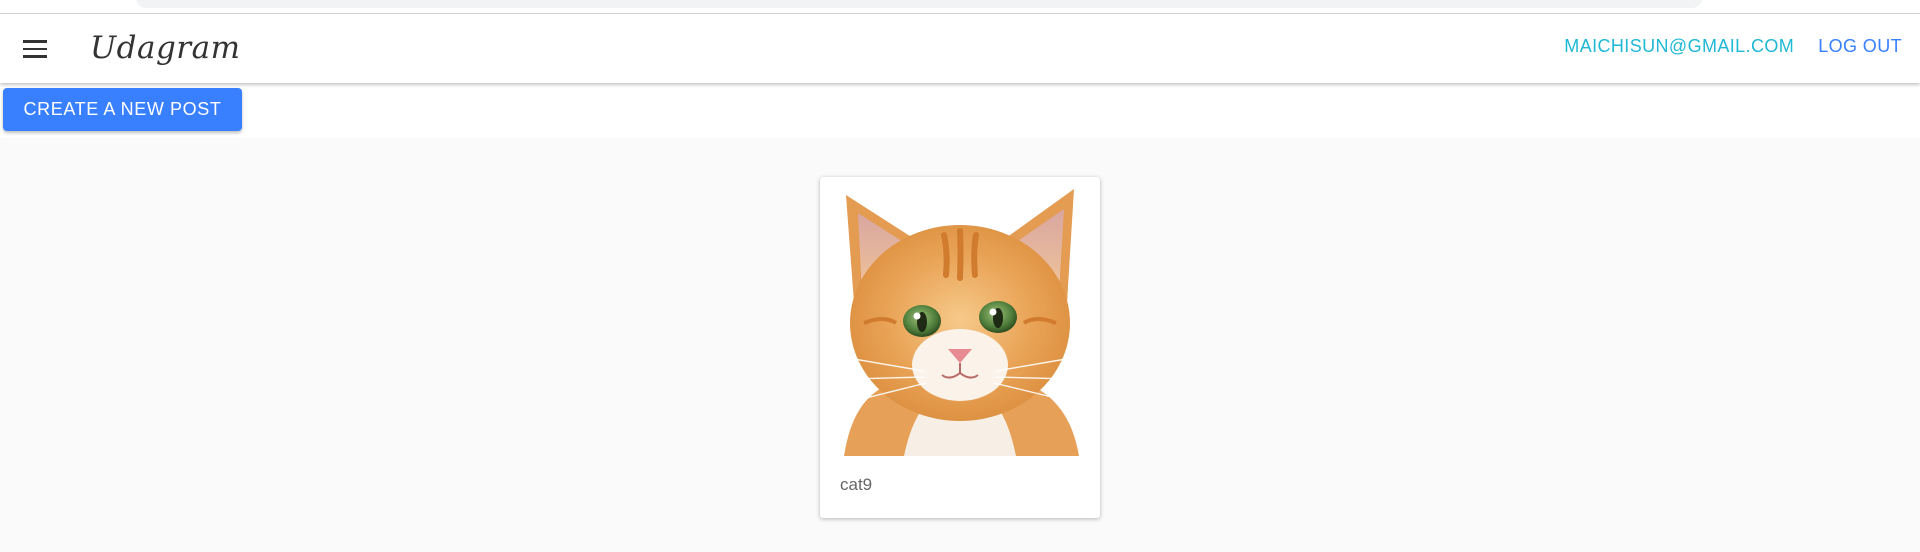 This screenshot has height=552, width=1920. I want to click on post-card: cat9, so click(960, 347).